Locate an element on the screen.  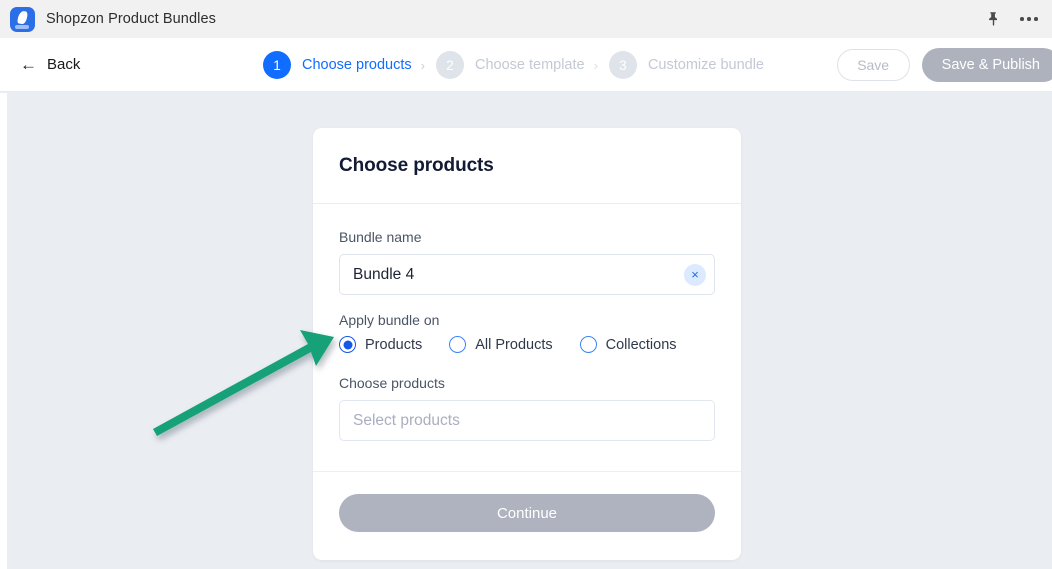
radio-icon-all-products is located at coordinates (458, 344).